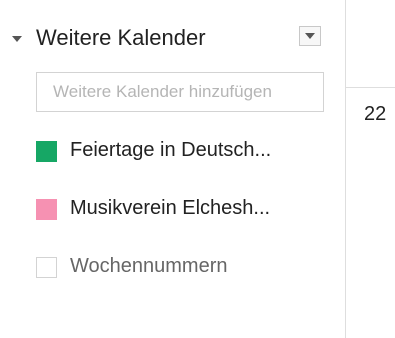  I want to click on dropdown-menu-icon, so click(310, 36).